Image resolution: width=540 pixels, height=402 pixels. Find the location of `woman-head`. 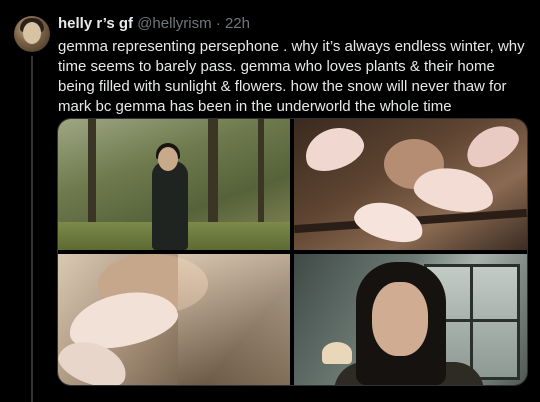

woman-head is located at coordinates (168, 159).